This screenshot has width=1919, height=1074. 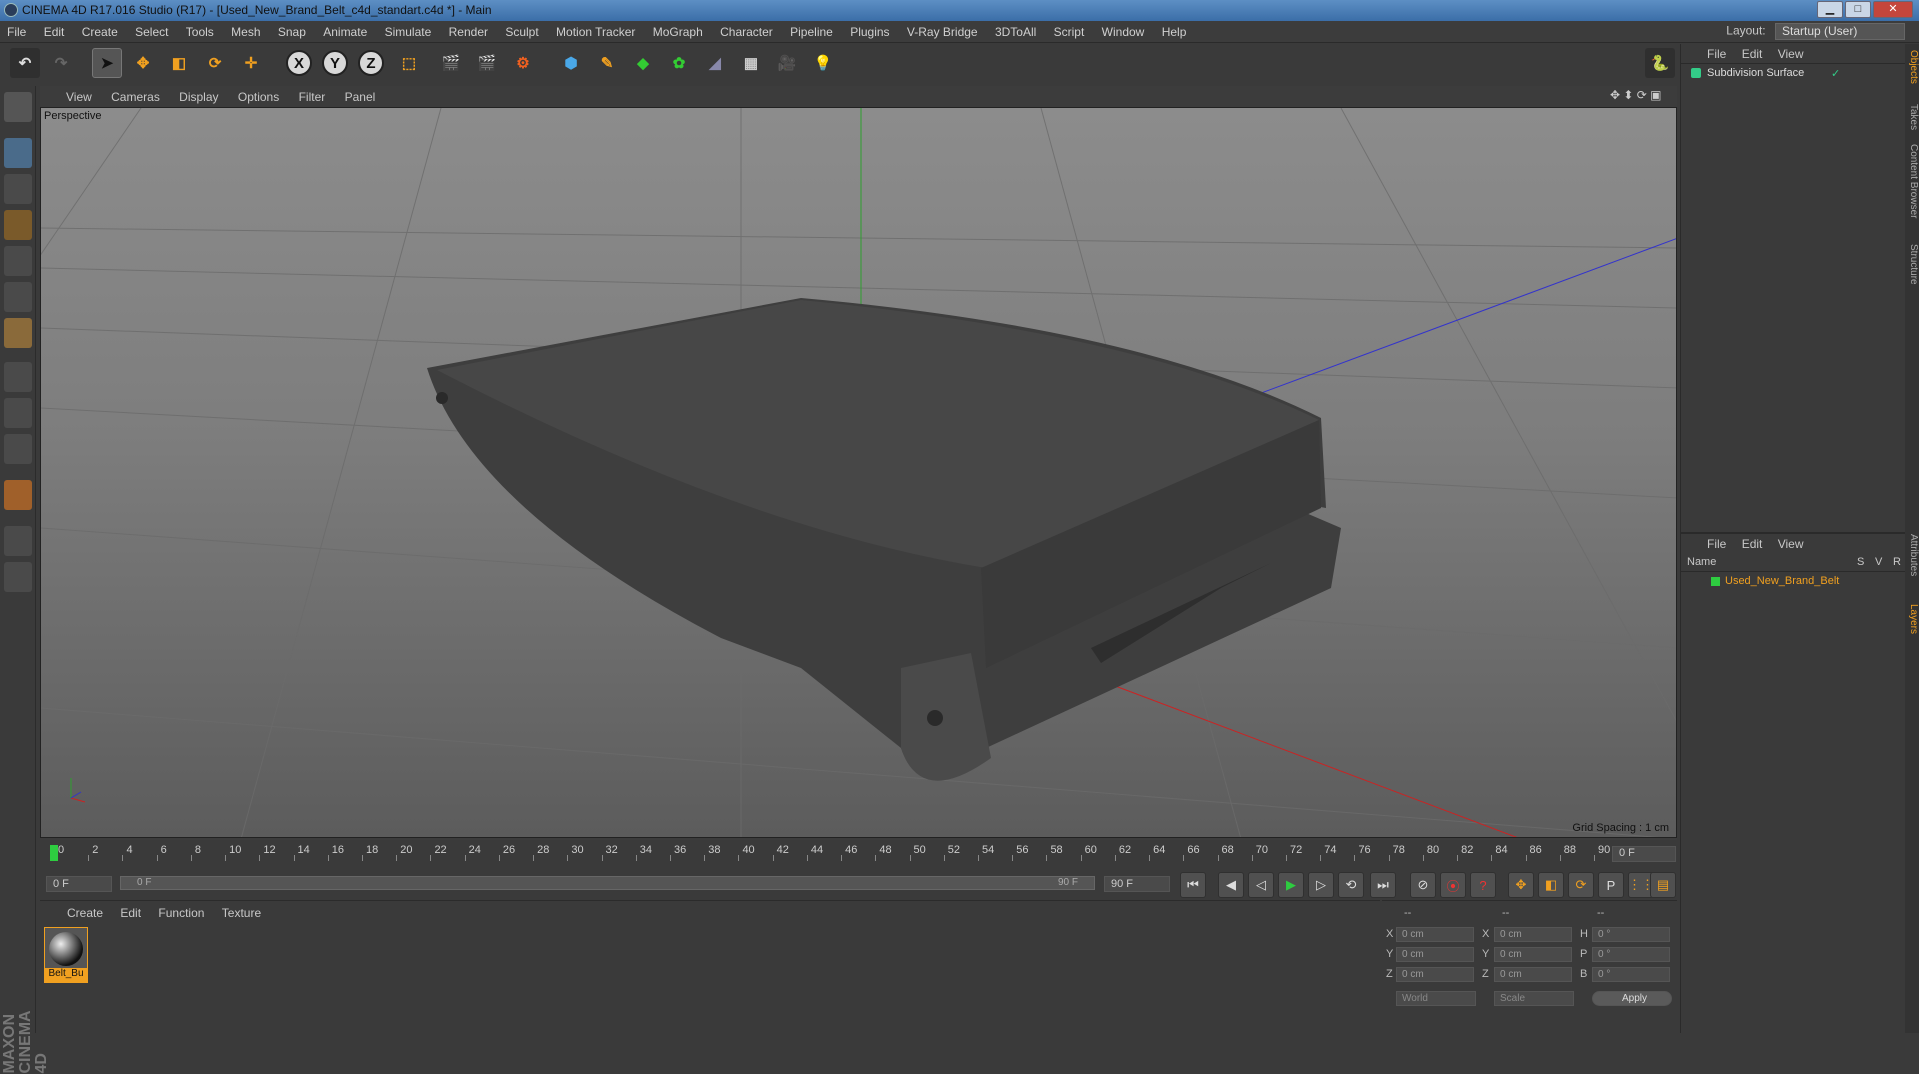 I want to click on python-icon: 🐍, so click(x=1660, y=63).